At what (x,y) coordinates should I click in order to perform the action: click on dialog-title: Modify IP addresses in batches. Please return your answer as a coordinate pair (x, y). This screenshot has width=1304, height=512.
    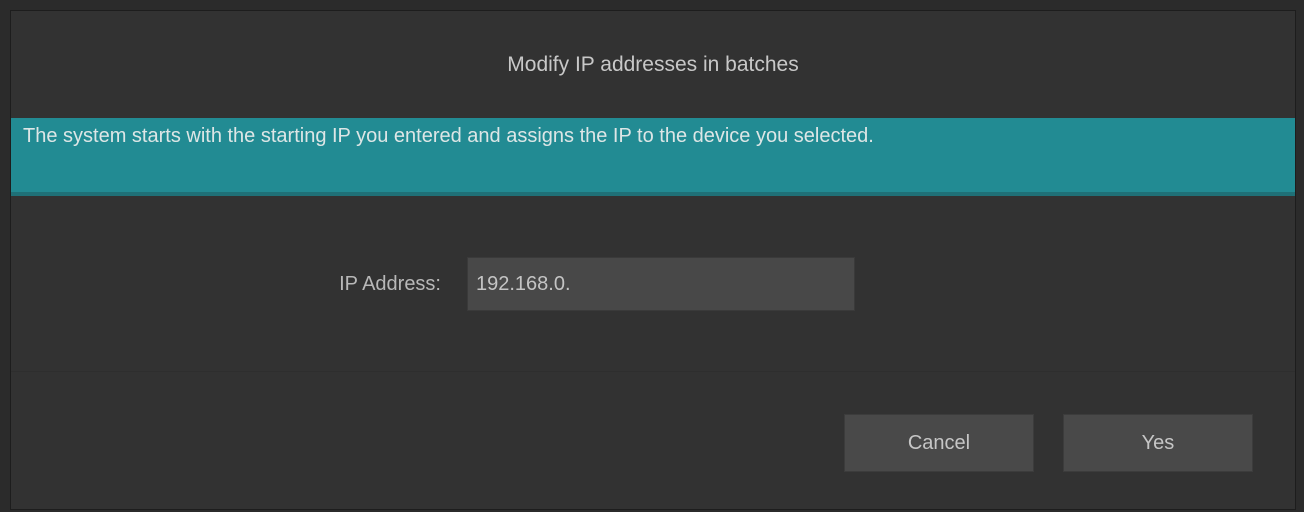
    Looking at the image, I should click on (653, 64).